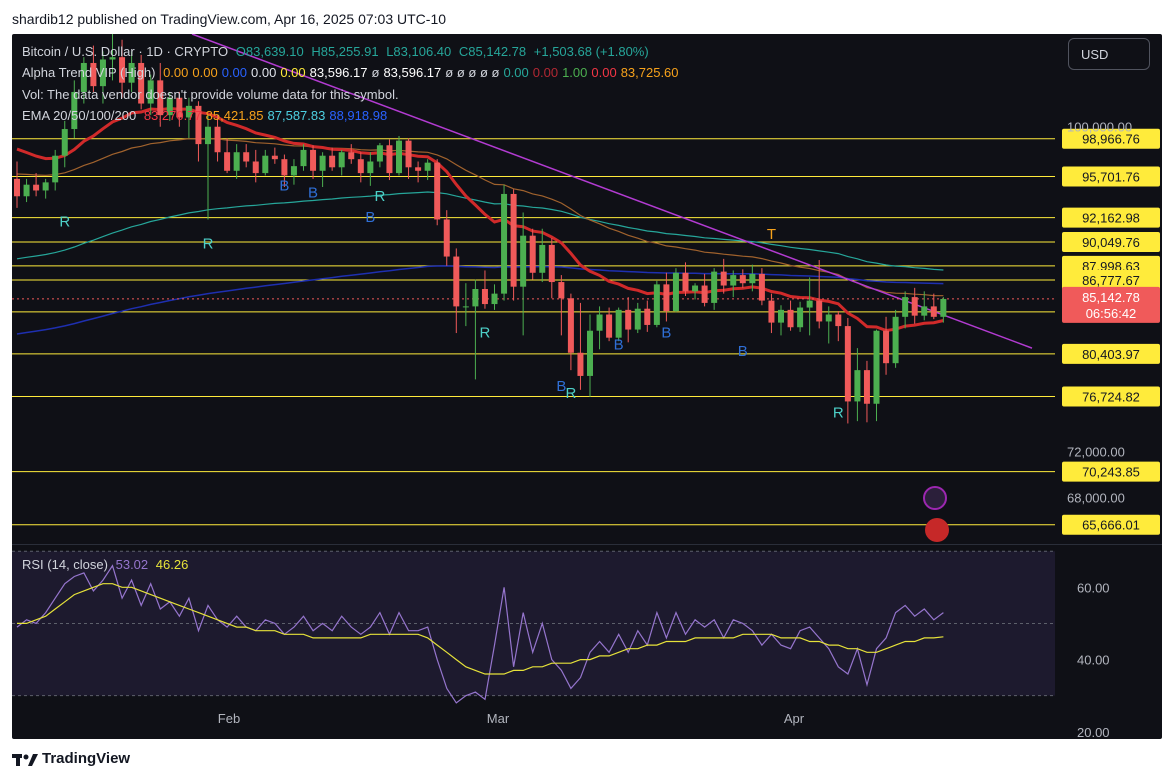  I want to click on legend-close: C85,142.78, so click(492, 51).